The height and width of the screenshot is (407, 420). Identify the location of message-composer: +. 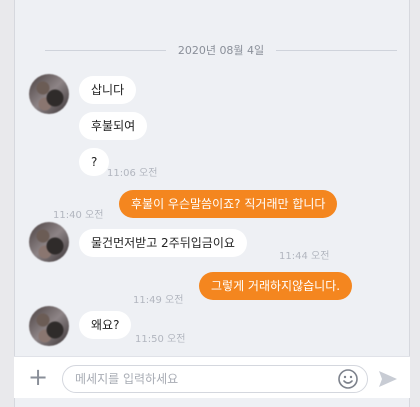
(212, 377).